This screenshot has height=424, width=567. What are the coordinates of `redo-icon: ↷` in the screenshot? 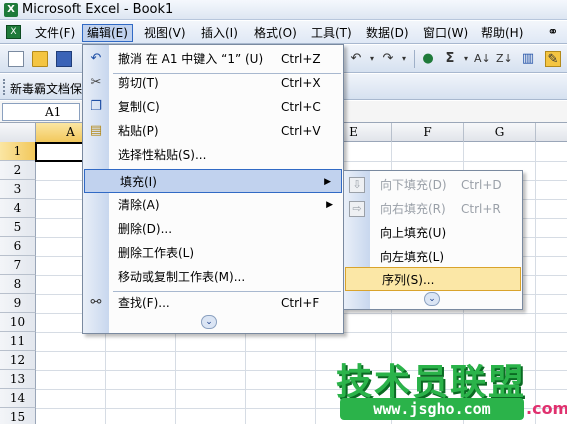 It's located at (388, 59).